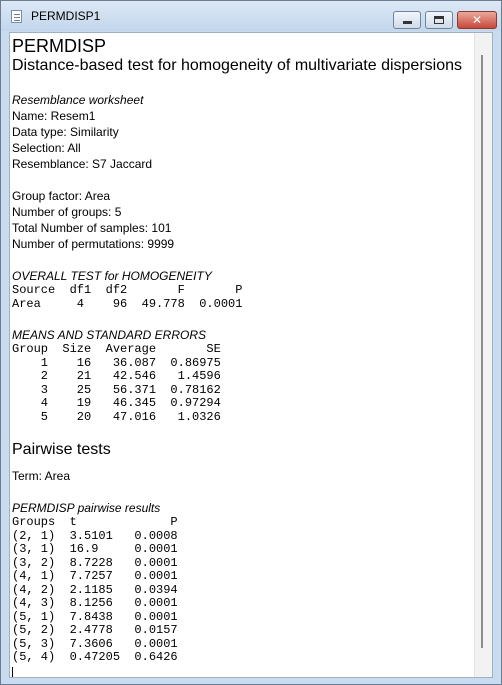 This screenshot has width=502, height=685. I want to click on means-heading: MEANS AND STANDARD ERRORS, so click(109, 335).